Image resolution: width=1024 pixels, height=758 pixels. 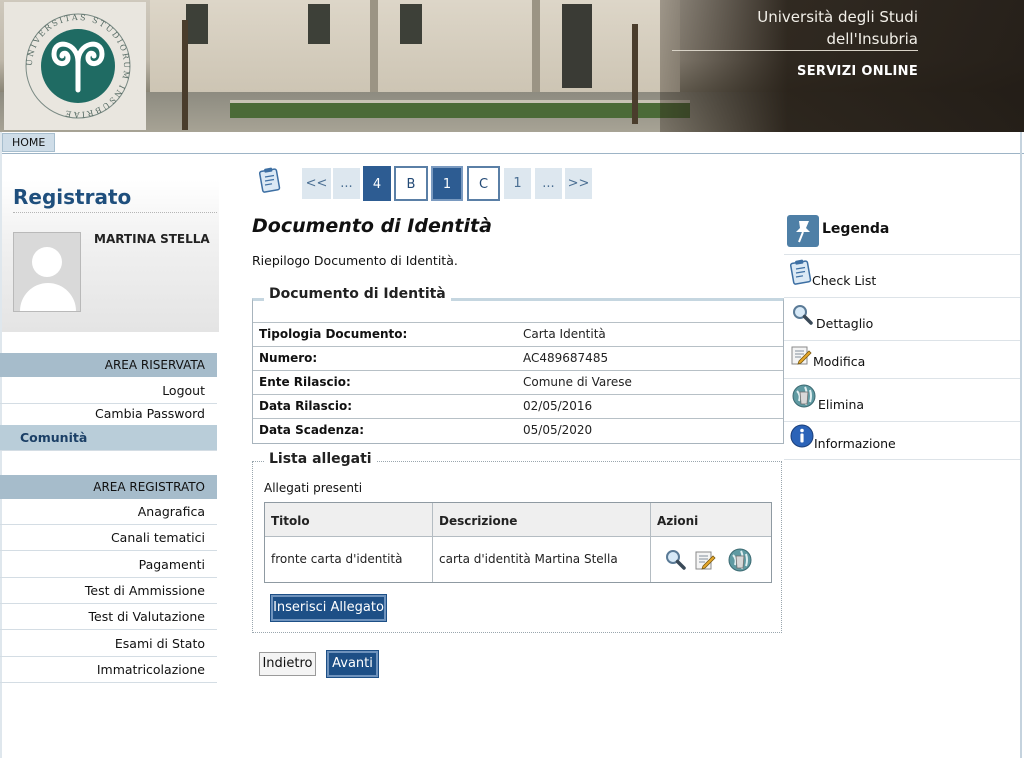 I want to click on sidebar-item-comunita: Comunità, so click(x=108, y=438).